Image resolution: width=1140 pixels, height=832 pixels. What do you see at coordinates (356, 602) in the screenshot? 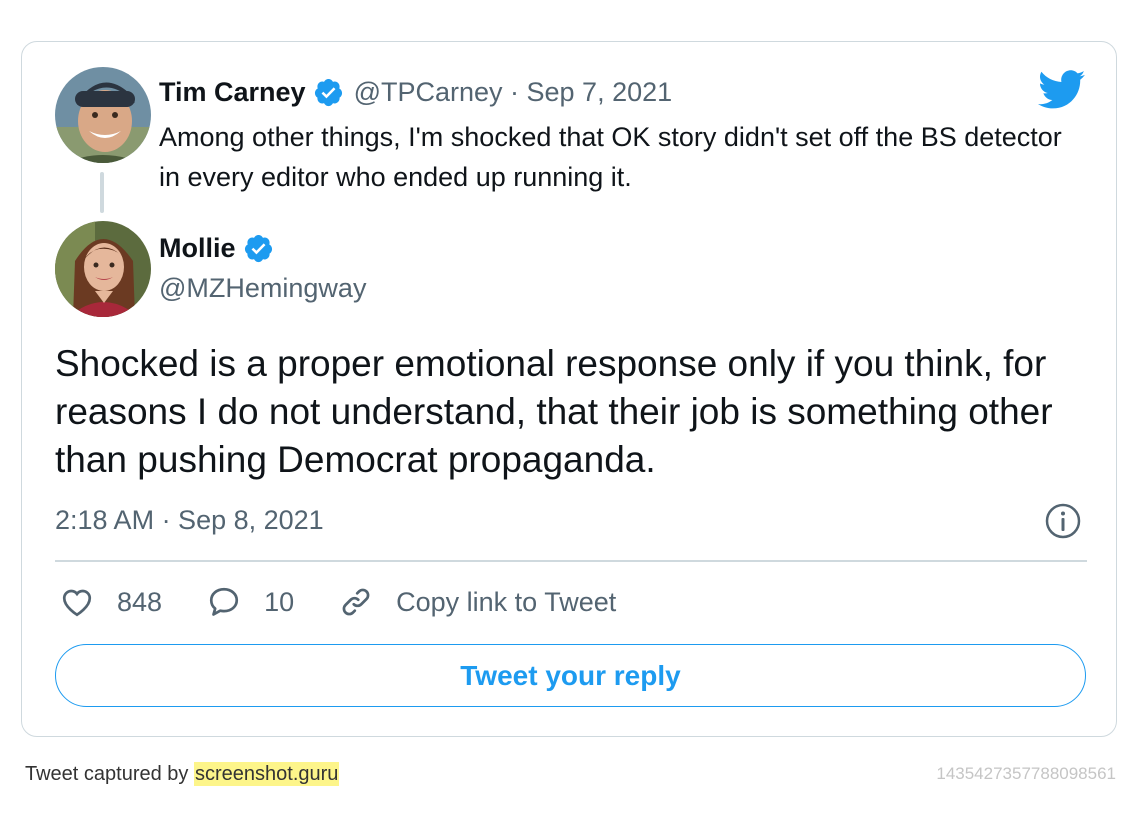
I see `link-icon` at bounding box center [356, 602].